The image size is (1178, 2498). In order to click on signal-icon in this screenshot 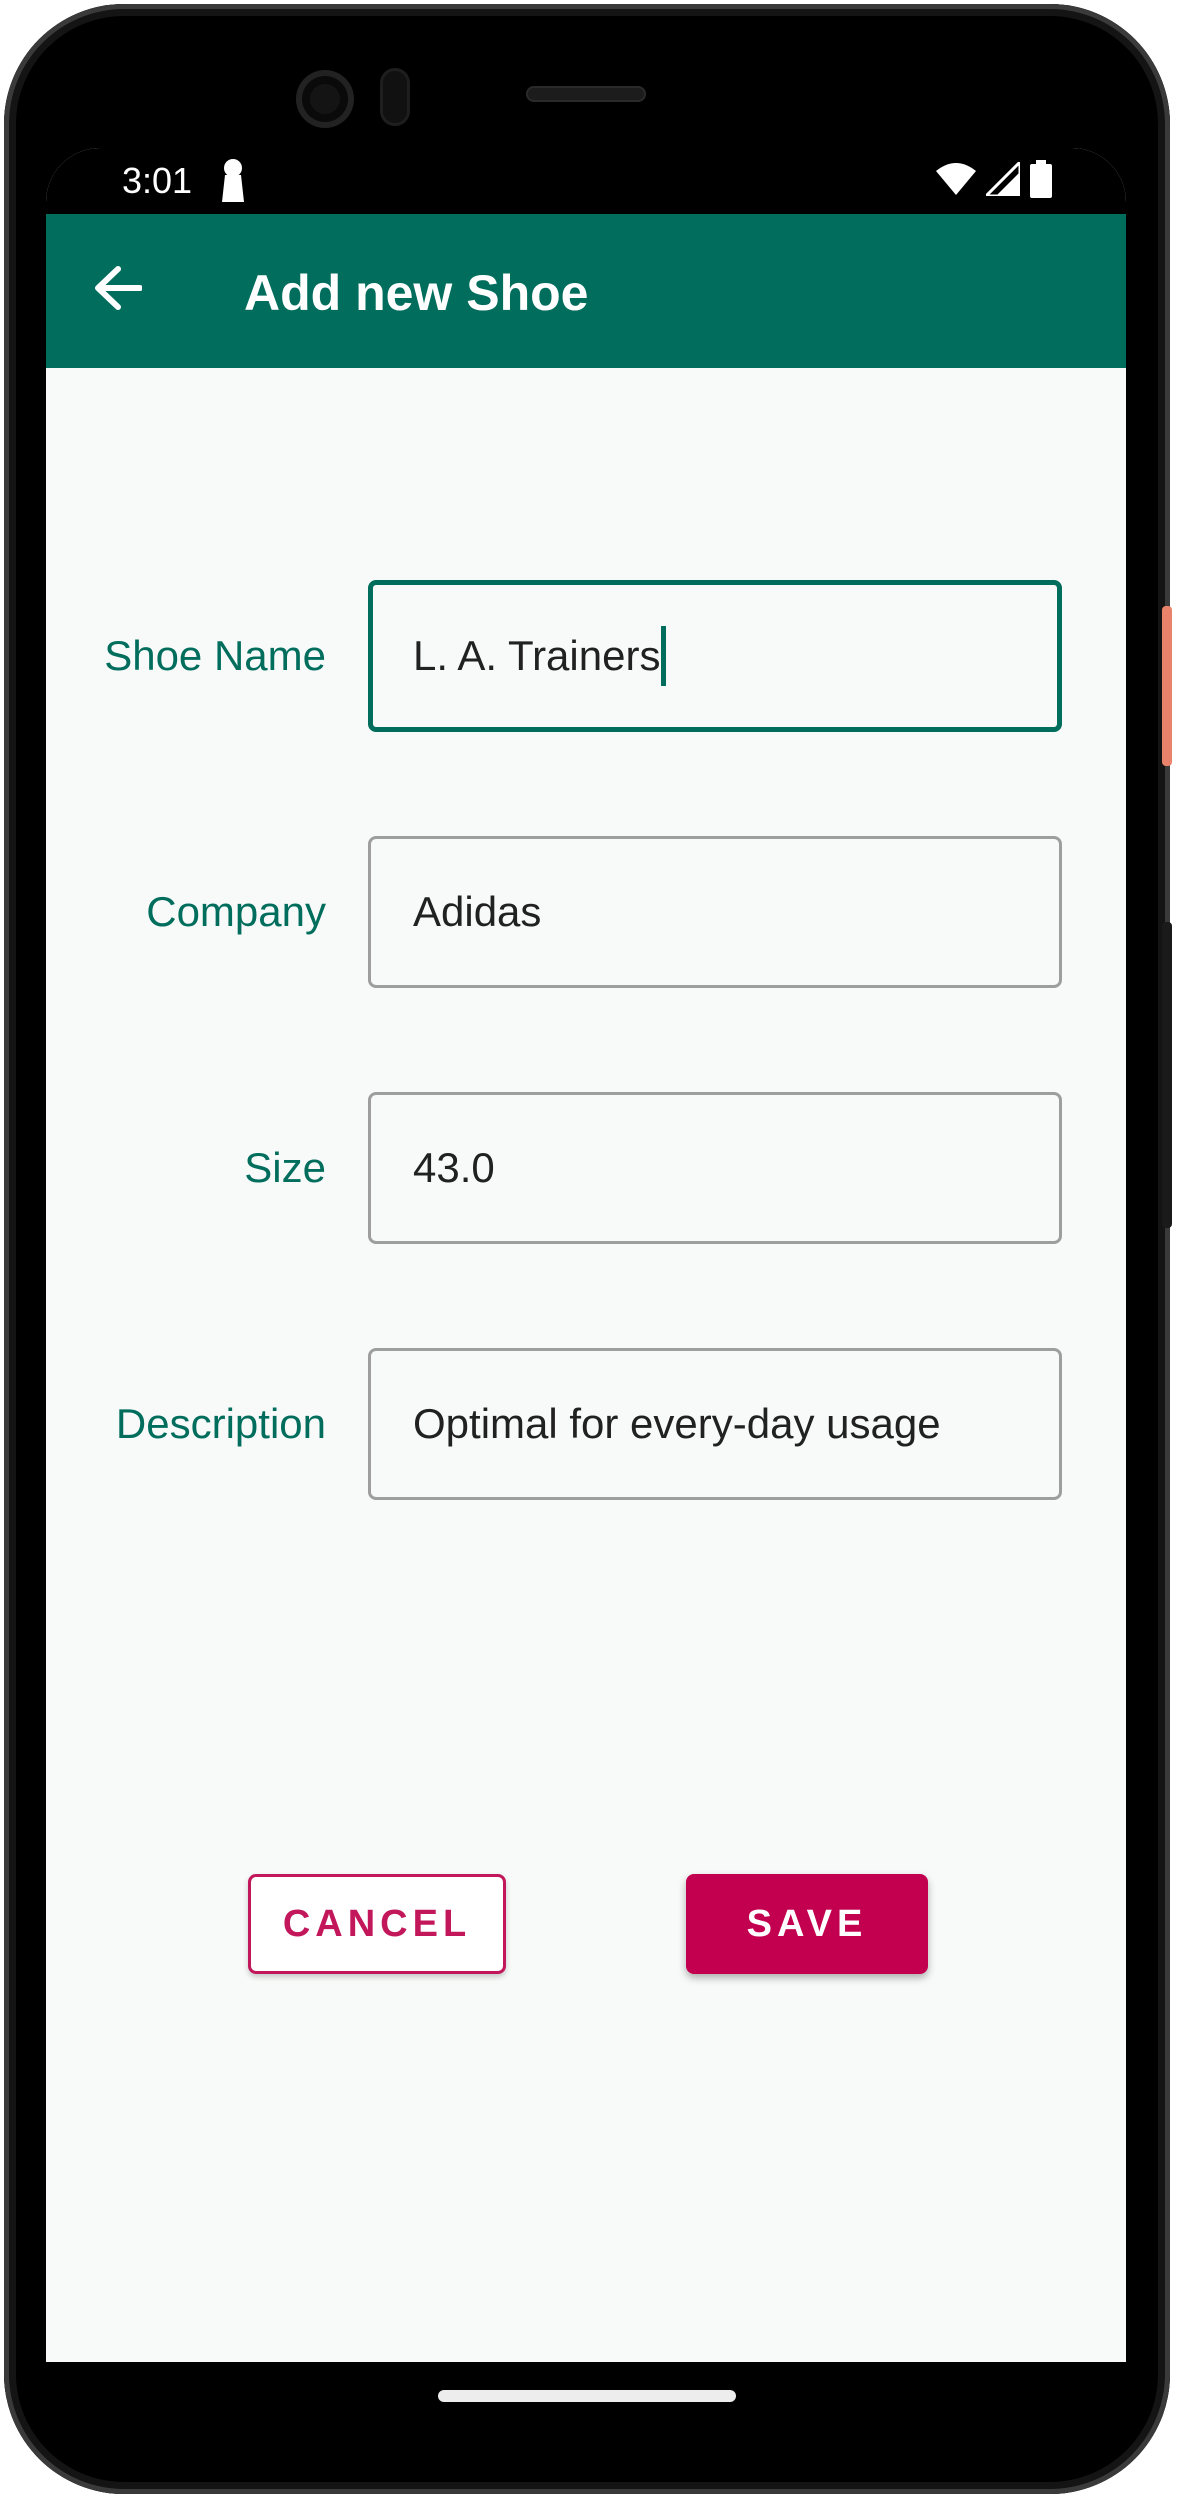, I will do `click(1002, 179)`.